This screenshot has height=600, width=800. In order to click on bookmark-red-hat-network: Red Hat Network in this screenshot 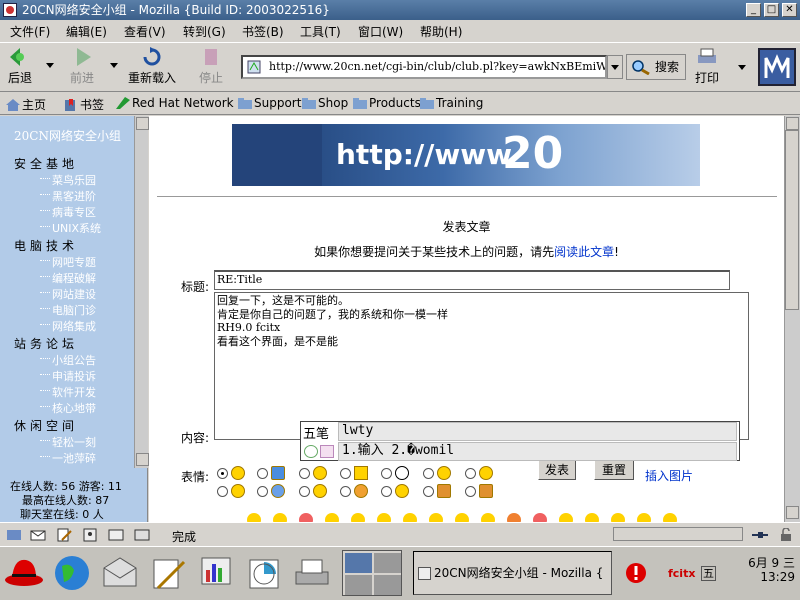, I will do `click(175, 103)`.